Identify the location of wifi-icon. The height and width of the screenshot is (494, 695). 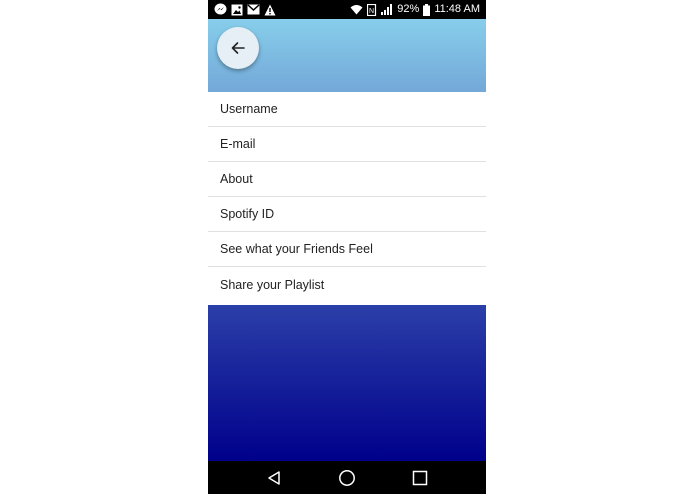
(356, 10).